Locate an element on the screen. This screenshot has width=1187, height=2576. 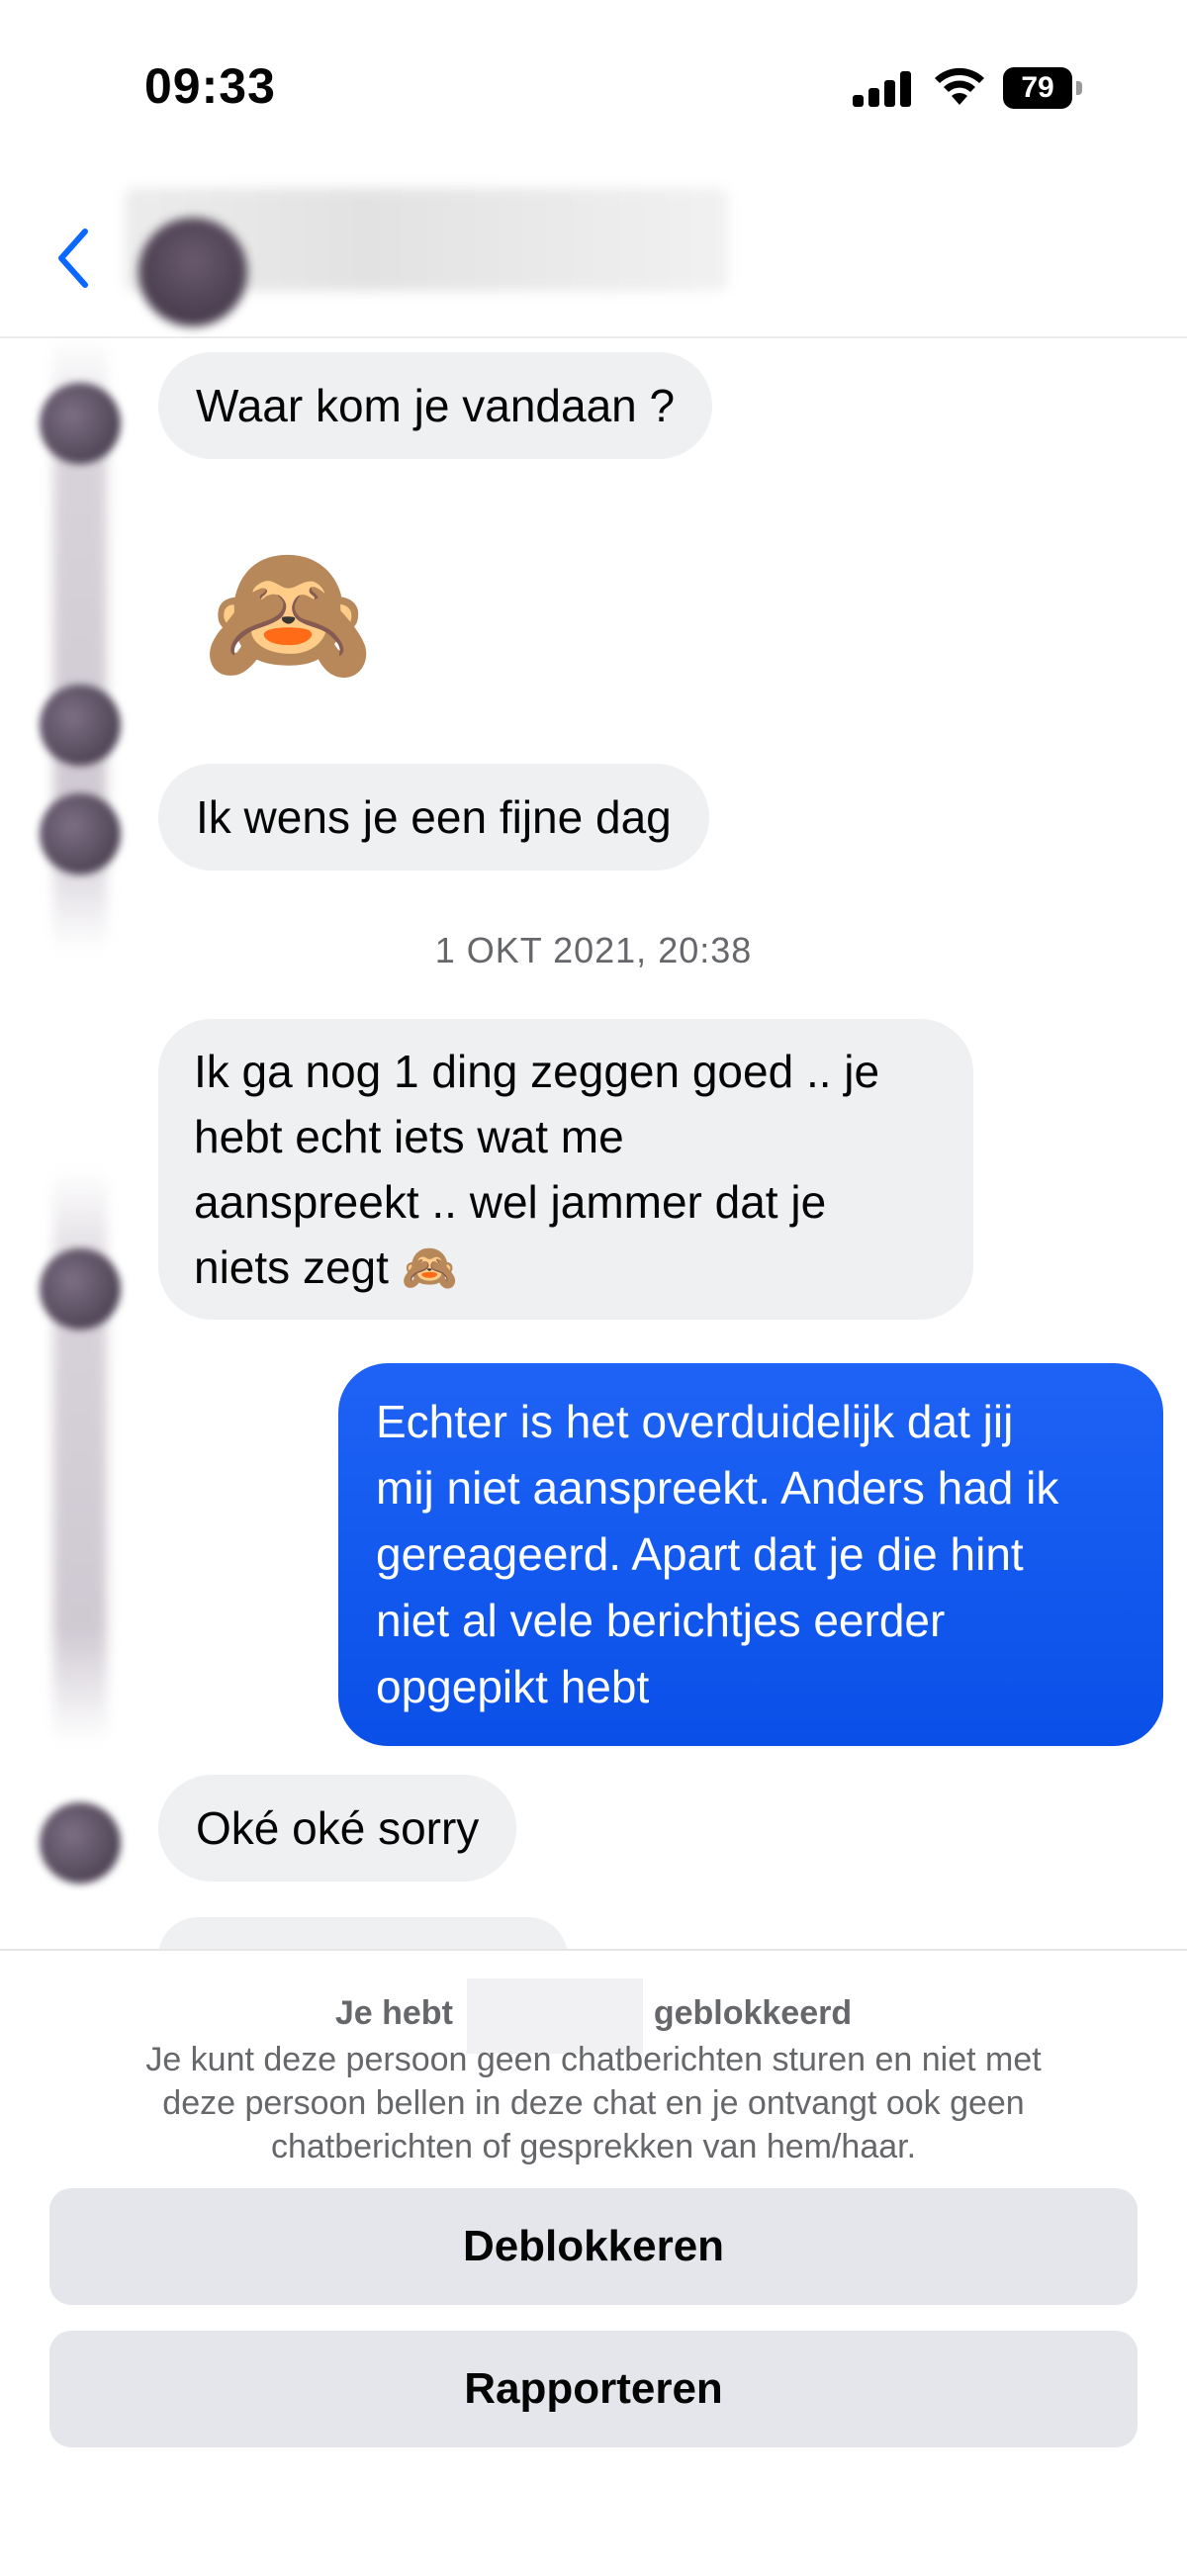
message-line: hebt echt iets wat me is located at coordinates (409, 1136).